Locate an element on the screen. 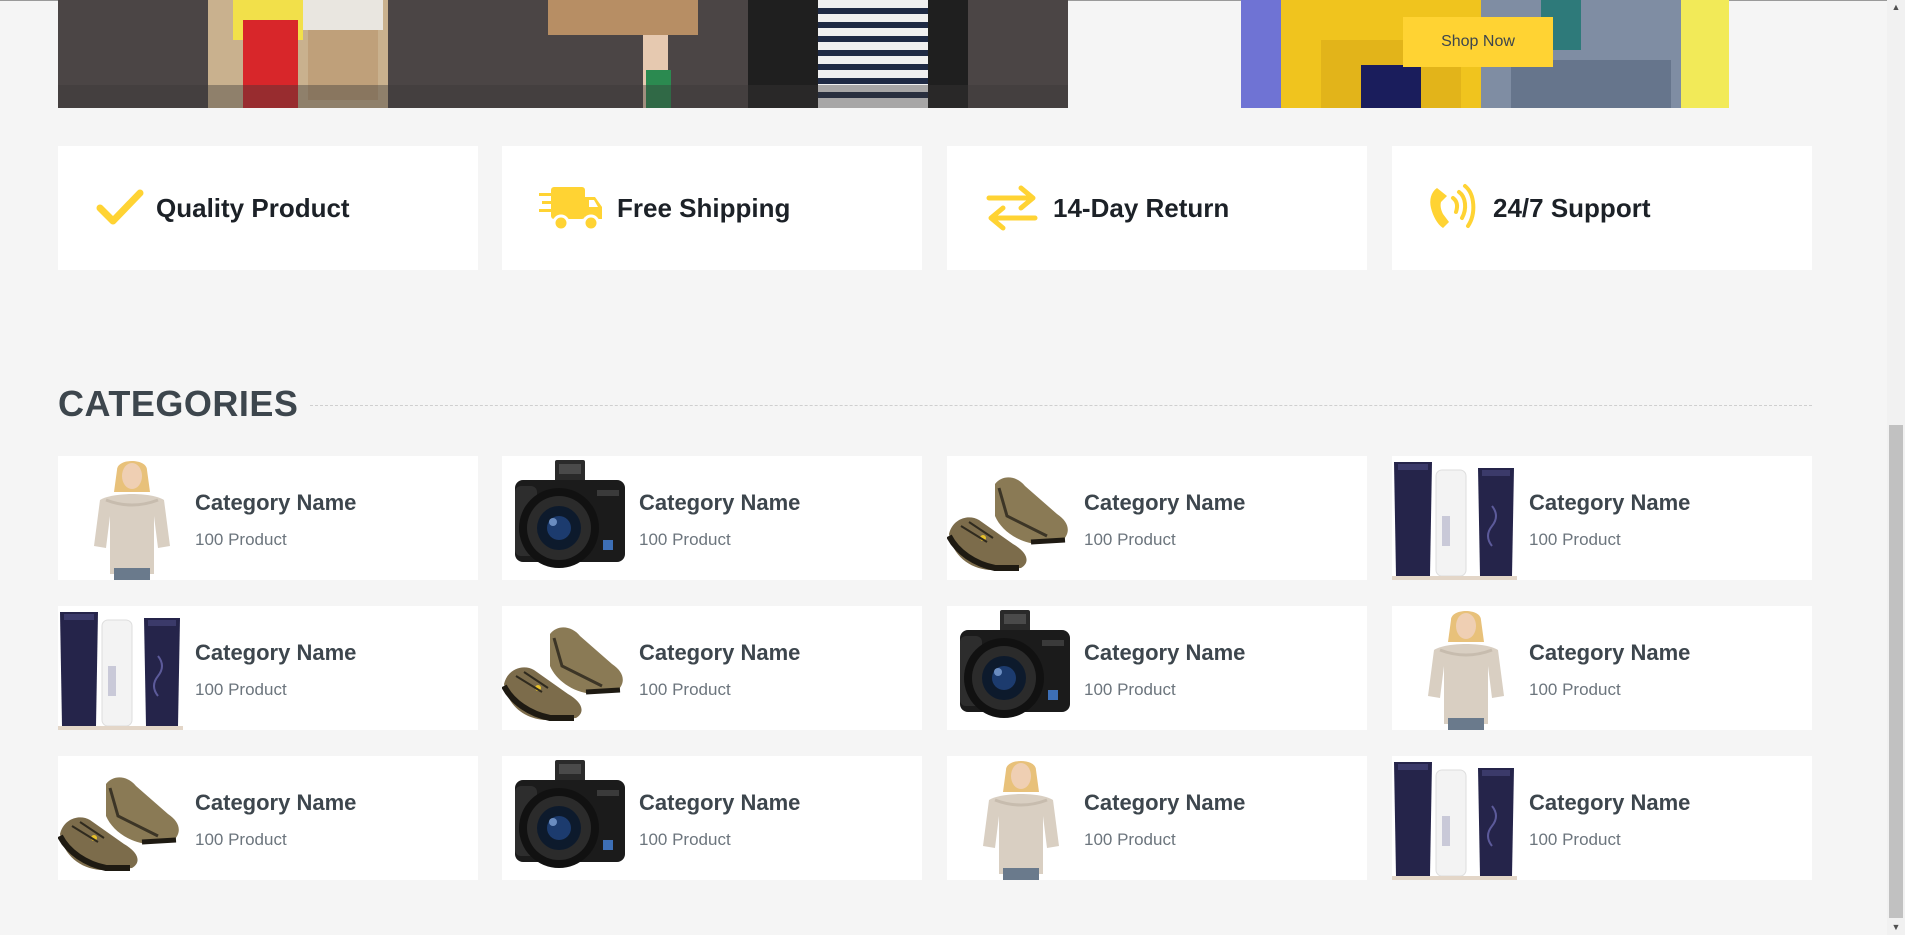 The height and width of the screenshot is (935, 1905). hero-carousel-photo is located at coordinates (563, 54).